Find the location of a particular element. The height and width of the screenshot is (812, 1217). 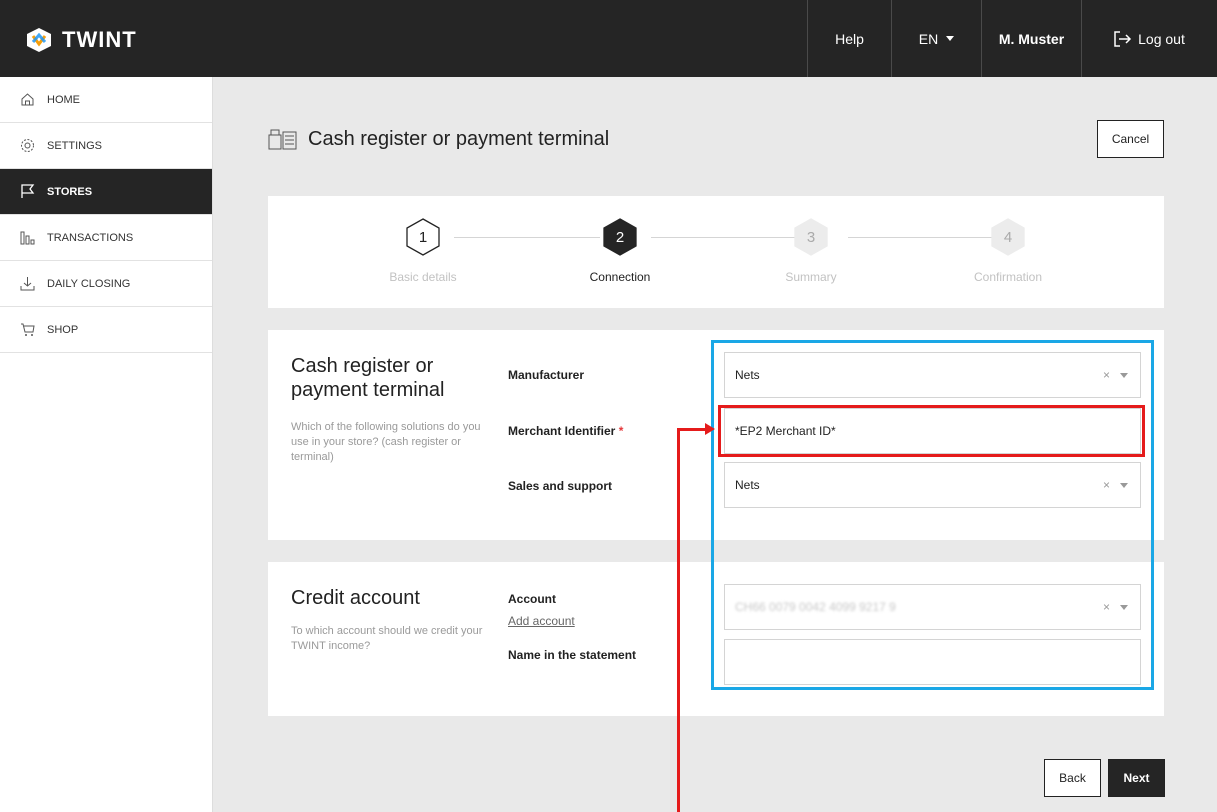

hexagon-icon: 1 is located at coordinates (423, 237).